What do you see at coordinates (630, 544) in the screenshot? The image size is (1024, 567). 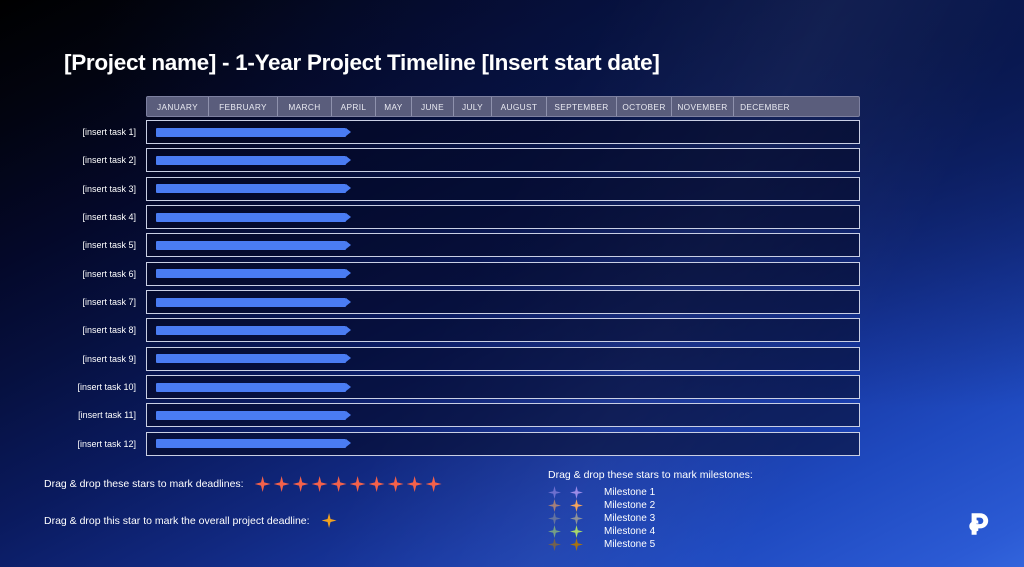 I see `milestone-label: Milestone 5` at bounding box center [630, 544].